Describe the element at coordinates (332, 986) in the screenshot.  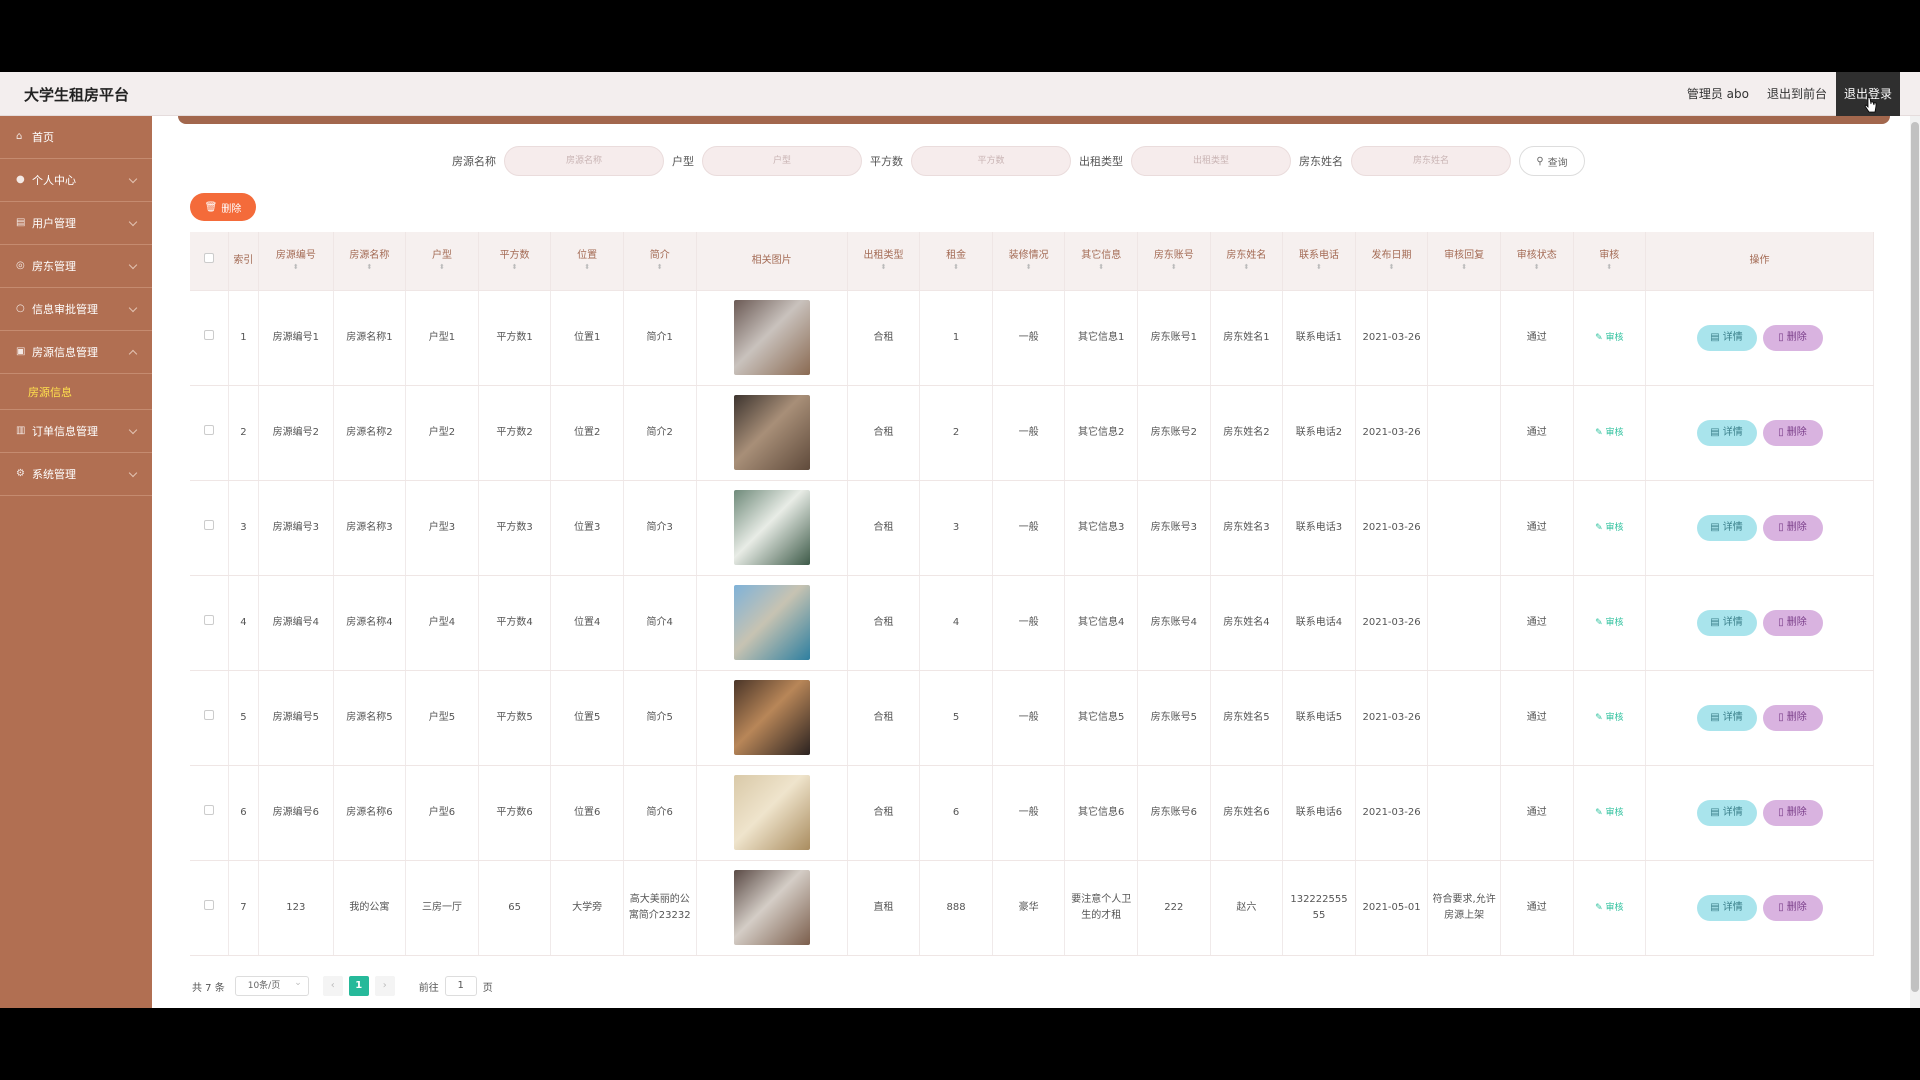
I see `prev-page-button: ‹` at that location.